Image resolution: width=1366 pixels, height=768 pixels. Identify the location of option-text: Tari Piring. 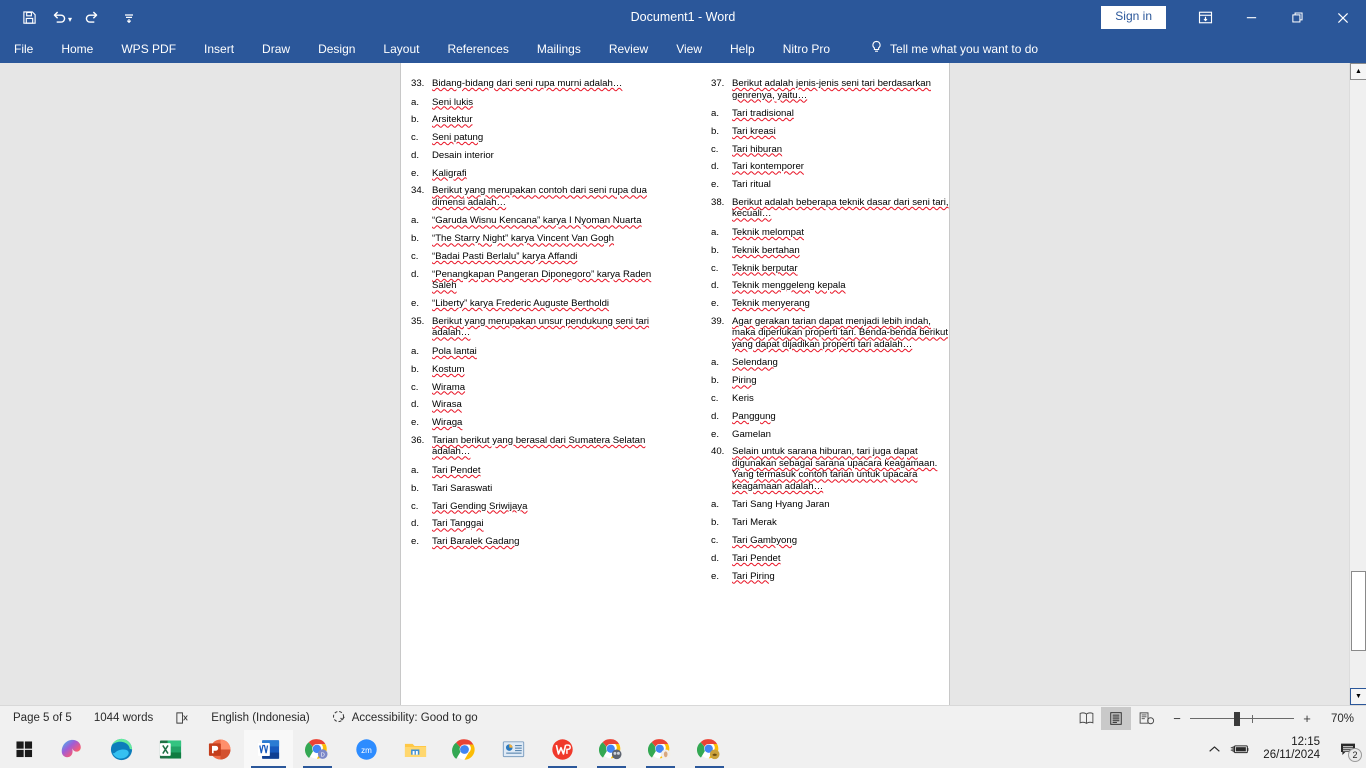
(753, 576).